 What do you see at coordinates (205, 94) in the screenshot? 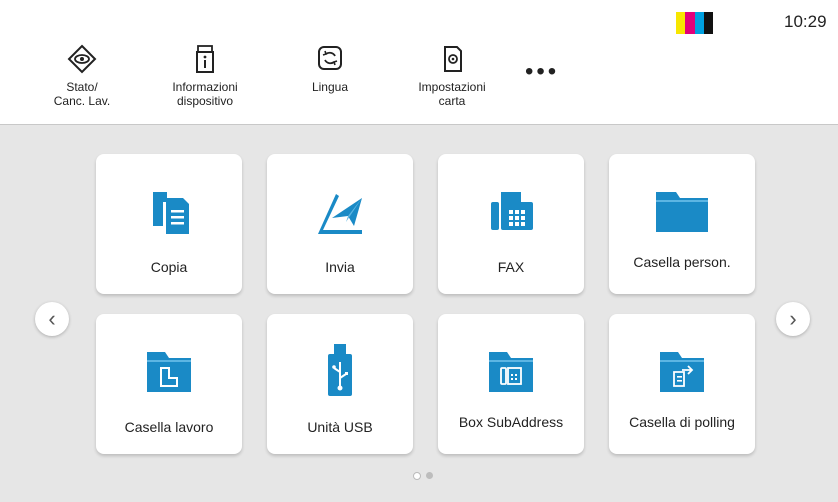
I see `device-info-label: Informazioni dispositivo` at bounding box center [205, 94].